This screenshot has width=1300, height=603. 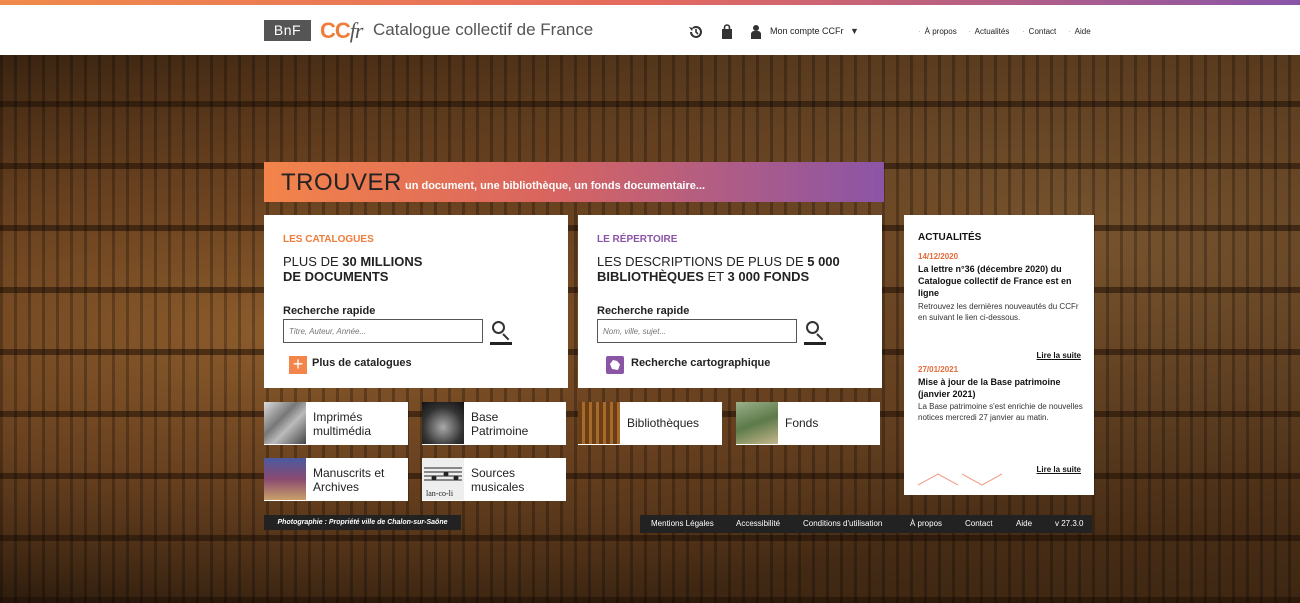 What do you see at coordinates (637, 239) in the screenshot?
I see `repertoire-label: LE RÉPERTOIRE` at bounding box center [637, 239].